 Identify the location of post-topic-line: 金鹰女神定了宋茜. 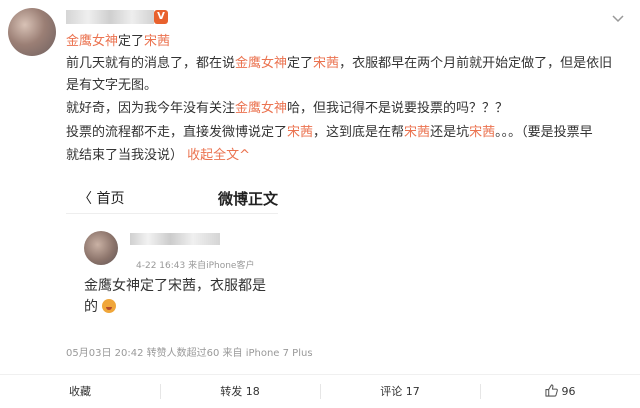
(118, 41).